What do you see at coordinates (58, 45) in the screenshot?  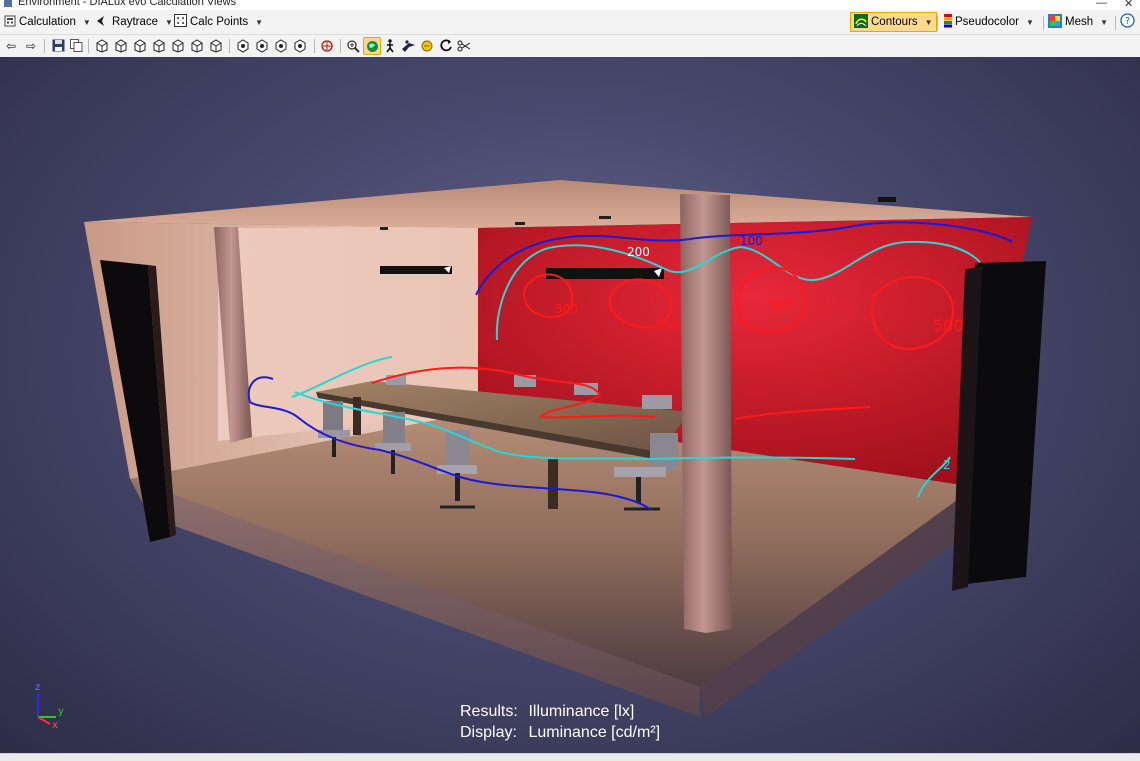 I see `save-icon` at bounding box center [58, 45].